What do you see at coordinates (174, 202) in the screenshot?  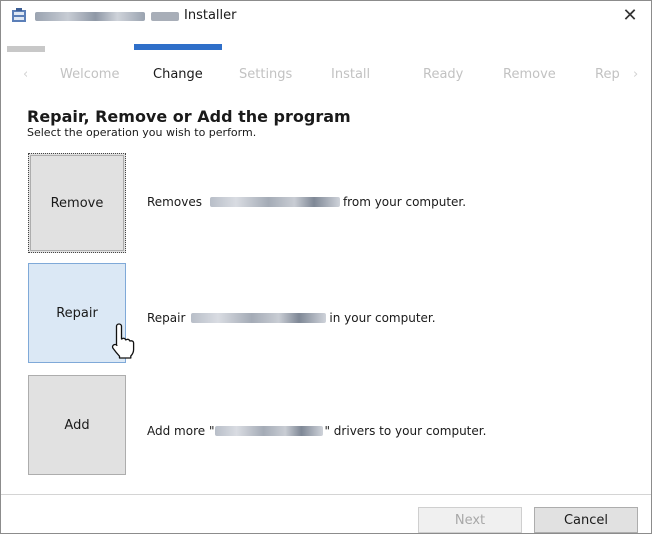 I see `remove-desc-prefix: Removes` at bounding box center [174, 202].